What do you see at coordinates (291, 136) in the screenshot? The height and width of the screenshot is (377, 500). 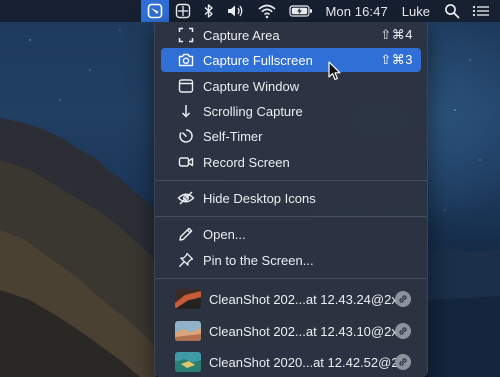 I see `menu-item-self-timer: Self-Timer` at bounding box center [291, 136].